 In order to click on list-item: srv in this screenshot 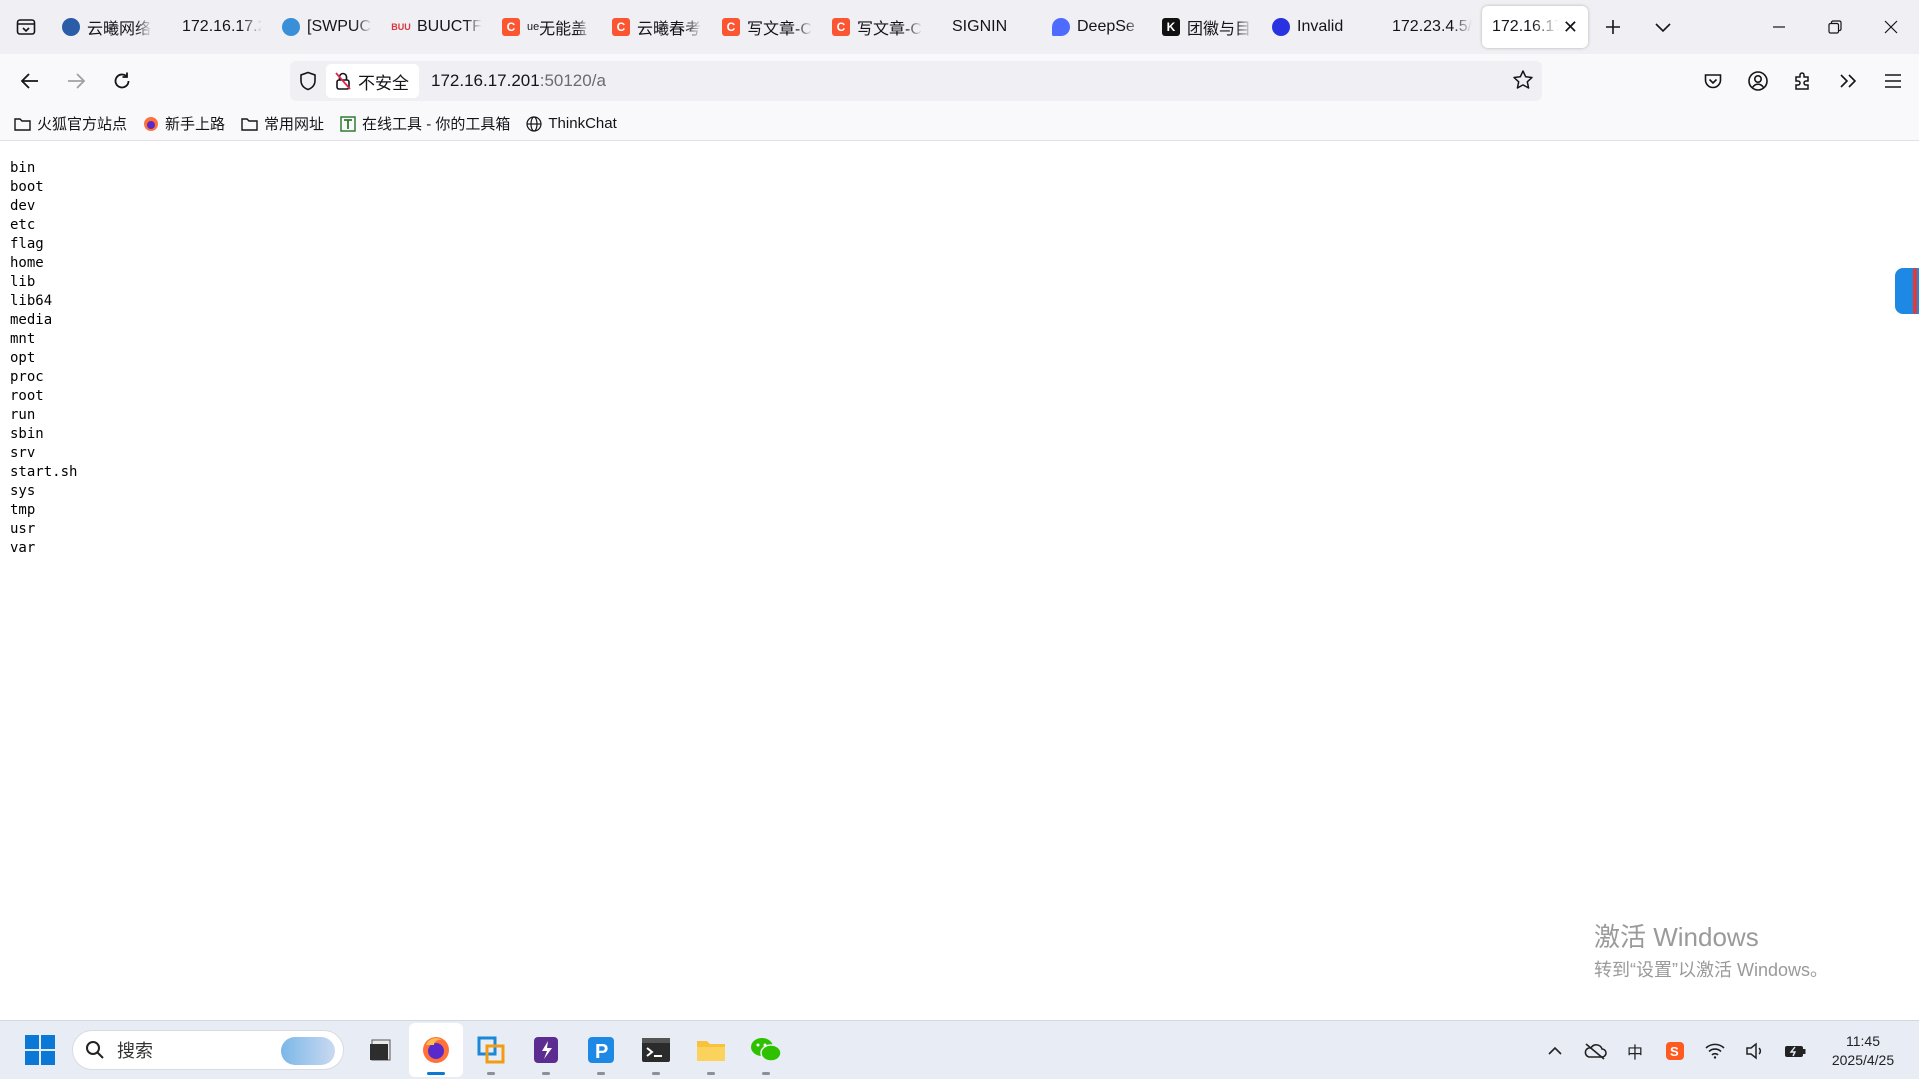, I will do `click(23, 453)`.